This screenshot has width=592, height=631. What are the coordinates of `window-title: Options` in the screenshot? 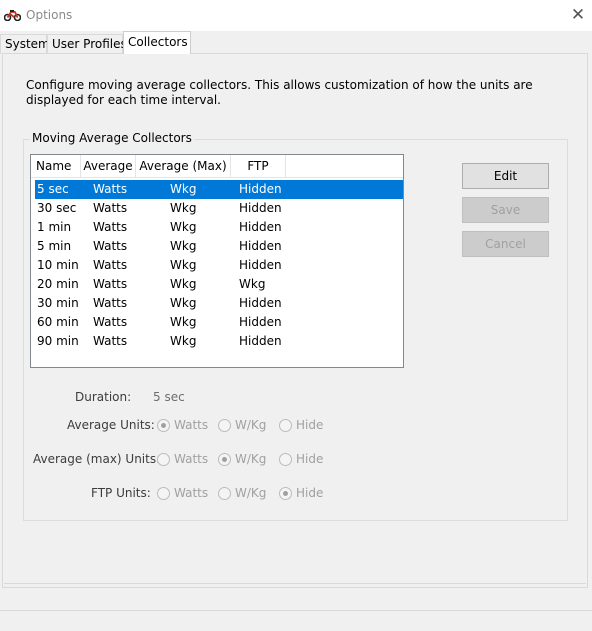 It's located at (49, 15).